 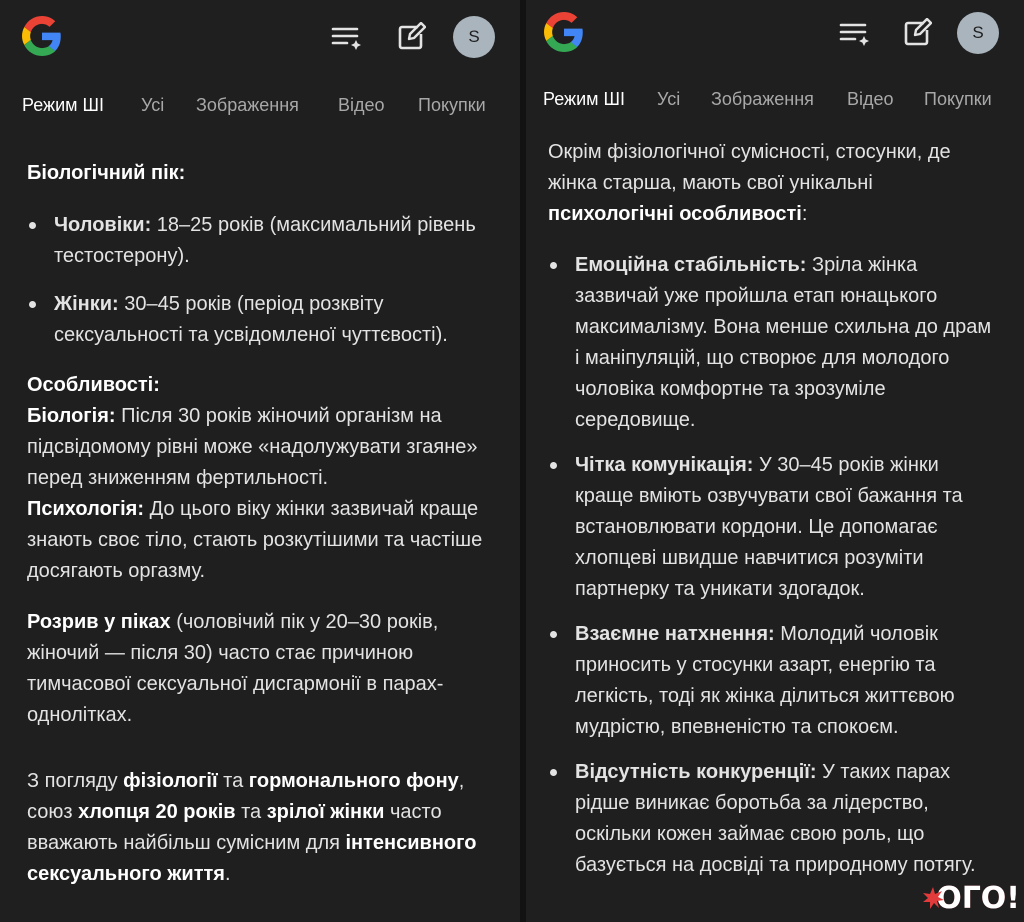 I want to click on watermark-logo: ОГО!, so click(x=971, y=898).